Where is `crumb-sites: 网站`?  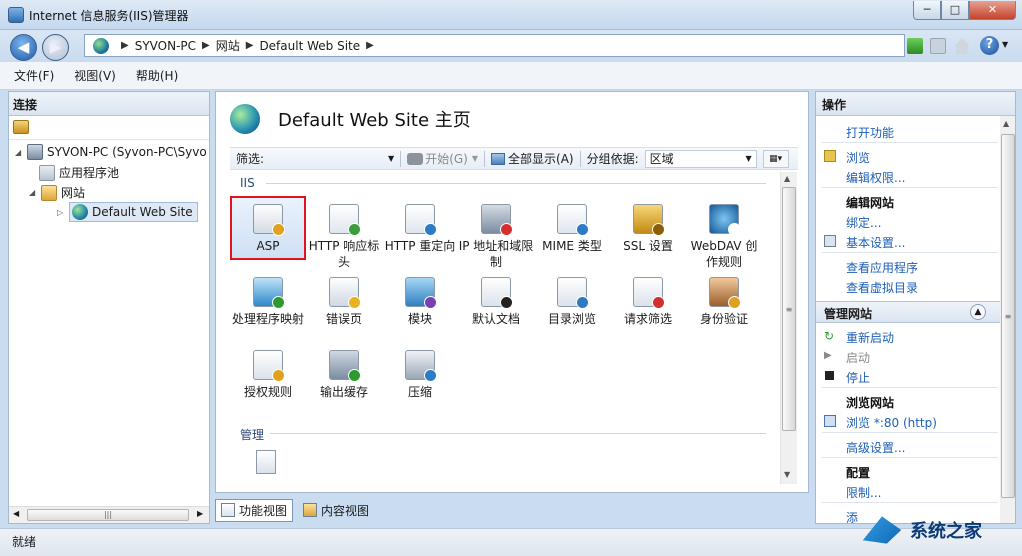
crumb-sites: 网站 is located at coordinates (228, 45).